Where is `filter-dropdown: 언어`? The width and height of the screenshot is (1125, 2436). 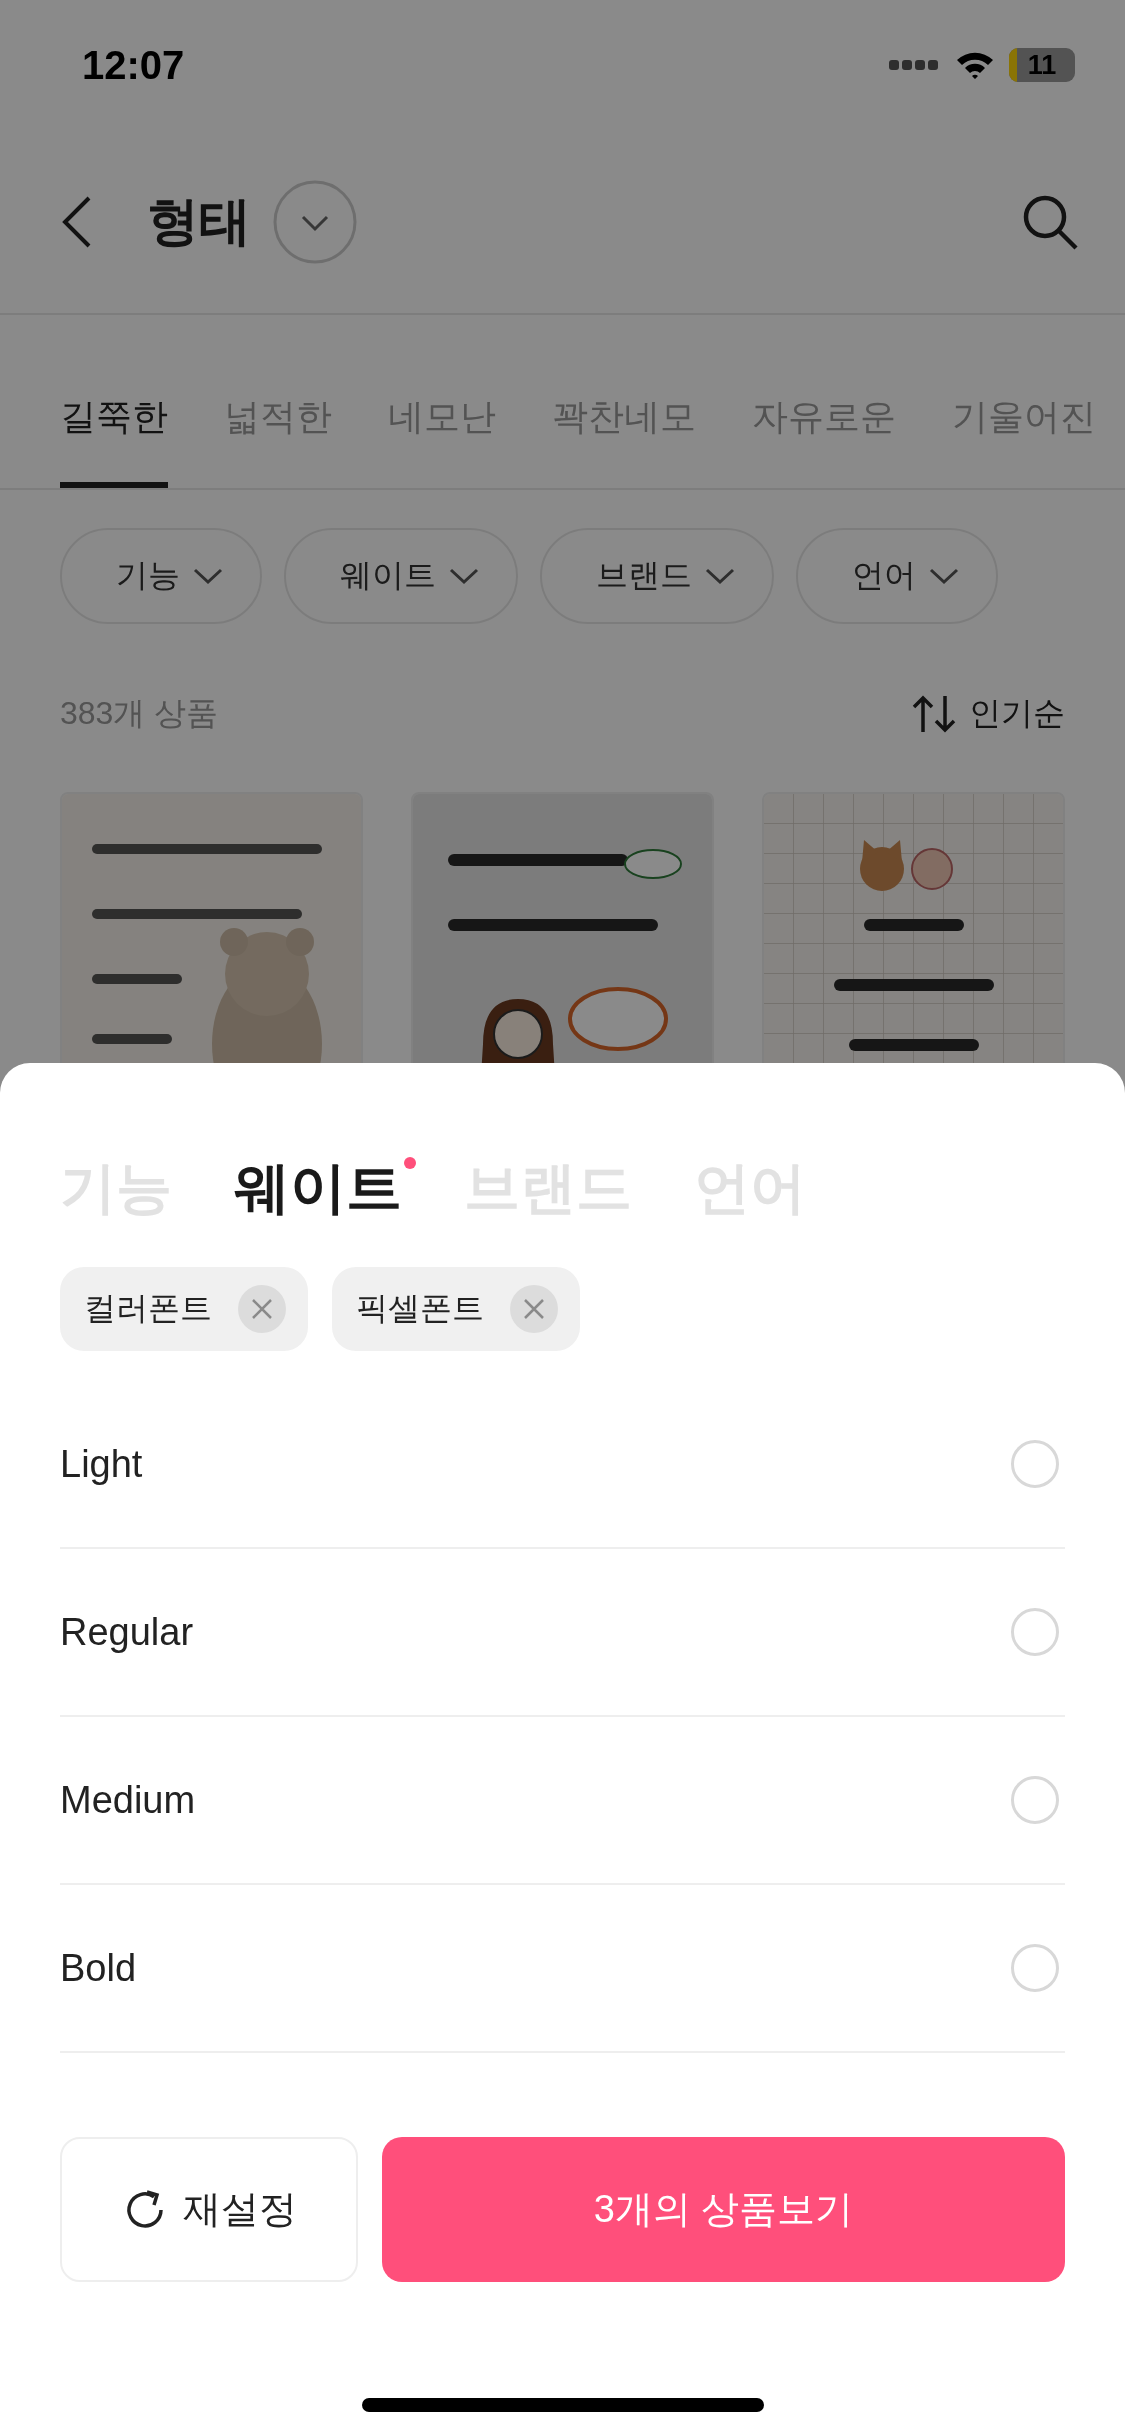 filter-dropdown: 언어 is located at coordinates (897, 576).